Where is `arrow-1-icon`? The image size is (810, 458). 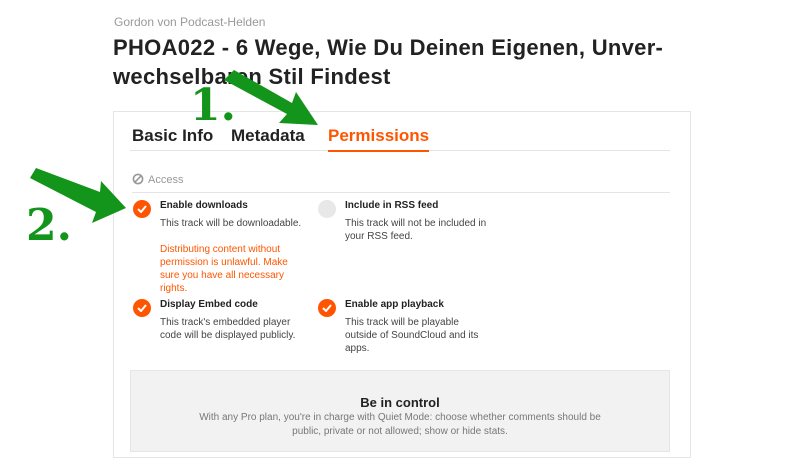 arrow-1-icon is located at coordinates (271, 97).